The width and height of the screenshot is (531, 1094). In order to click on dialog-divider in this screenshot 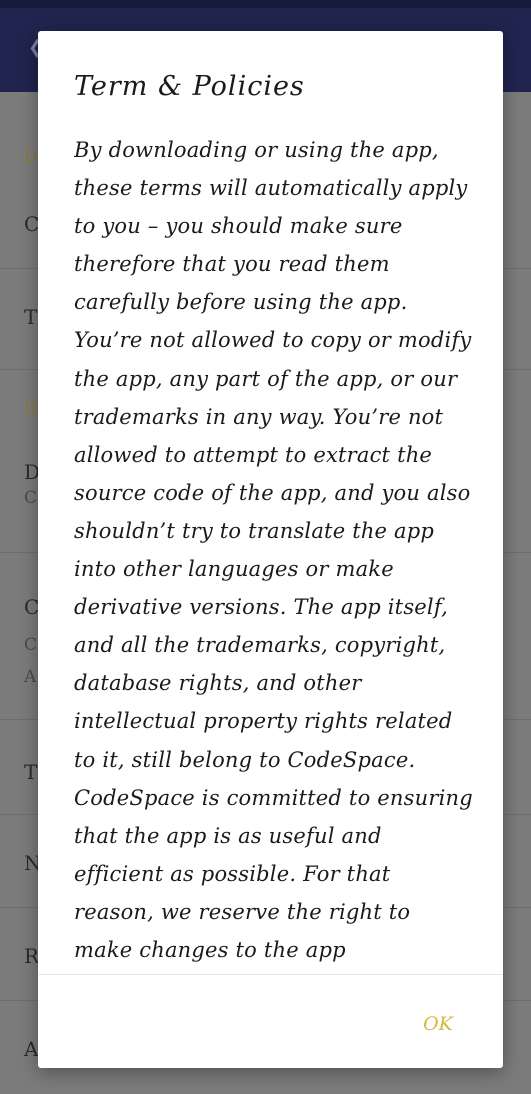, I will do `click(270, 974)`.